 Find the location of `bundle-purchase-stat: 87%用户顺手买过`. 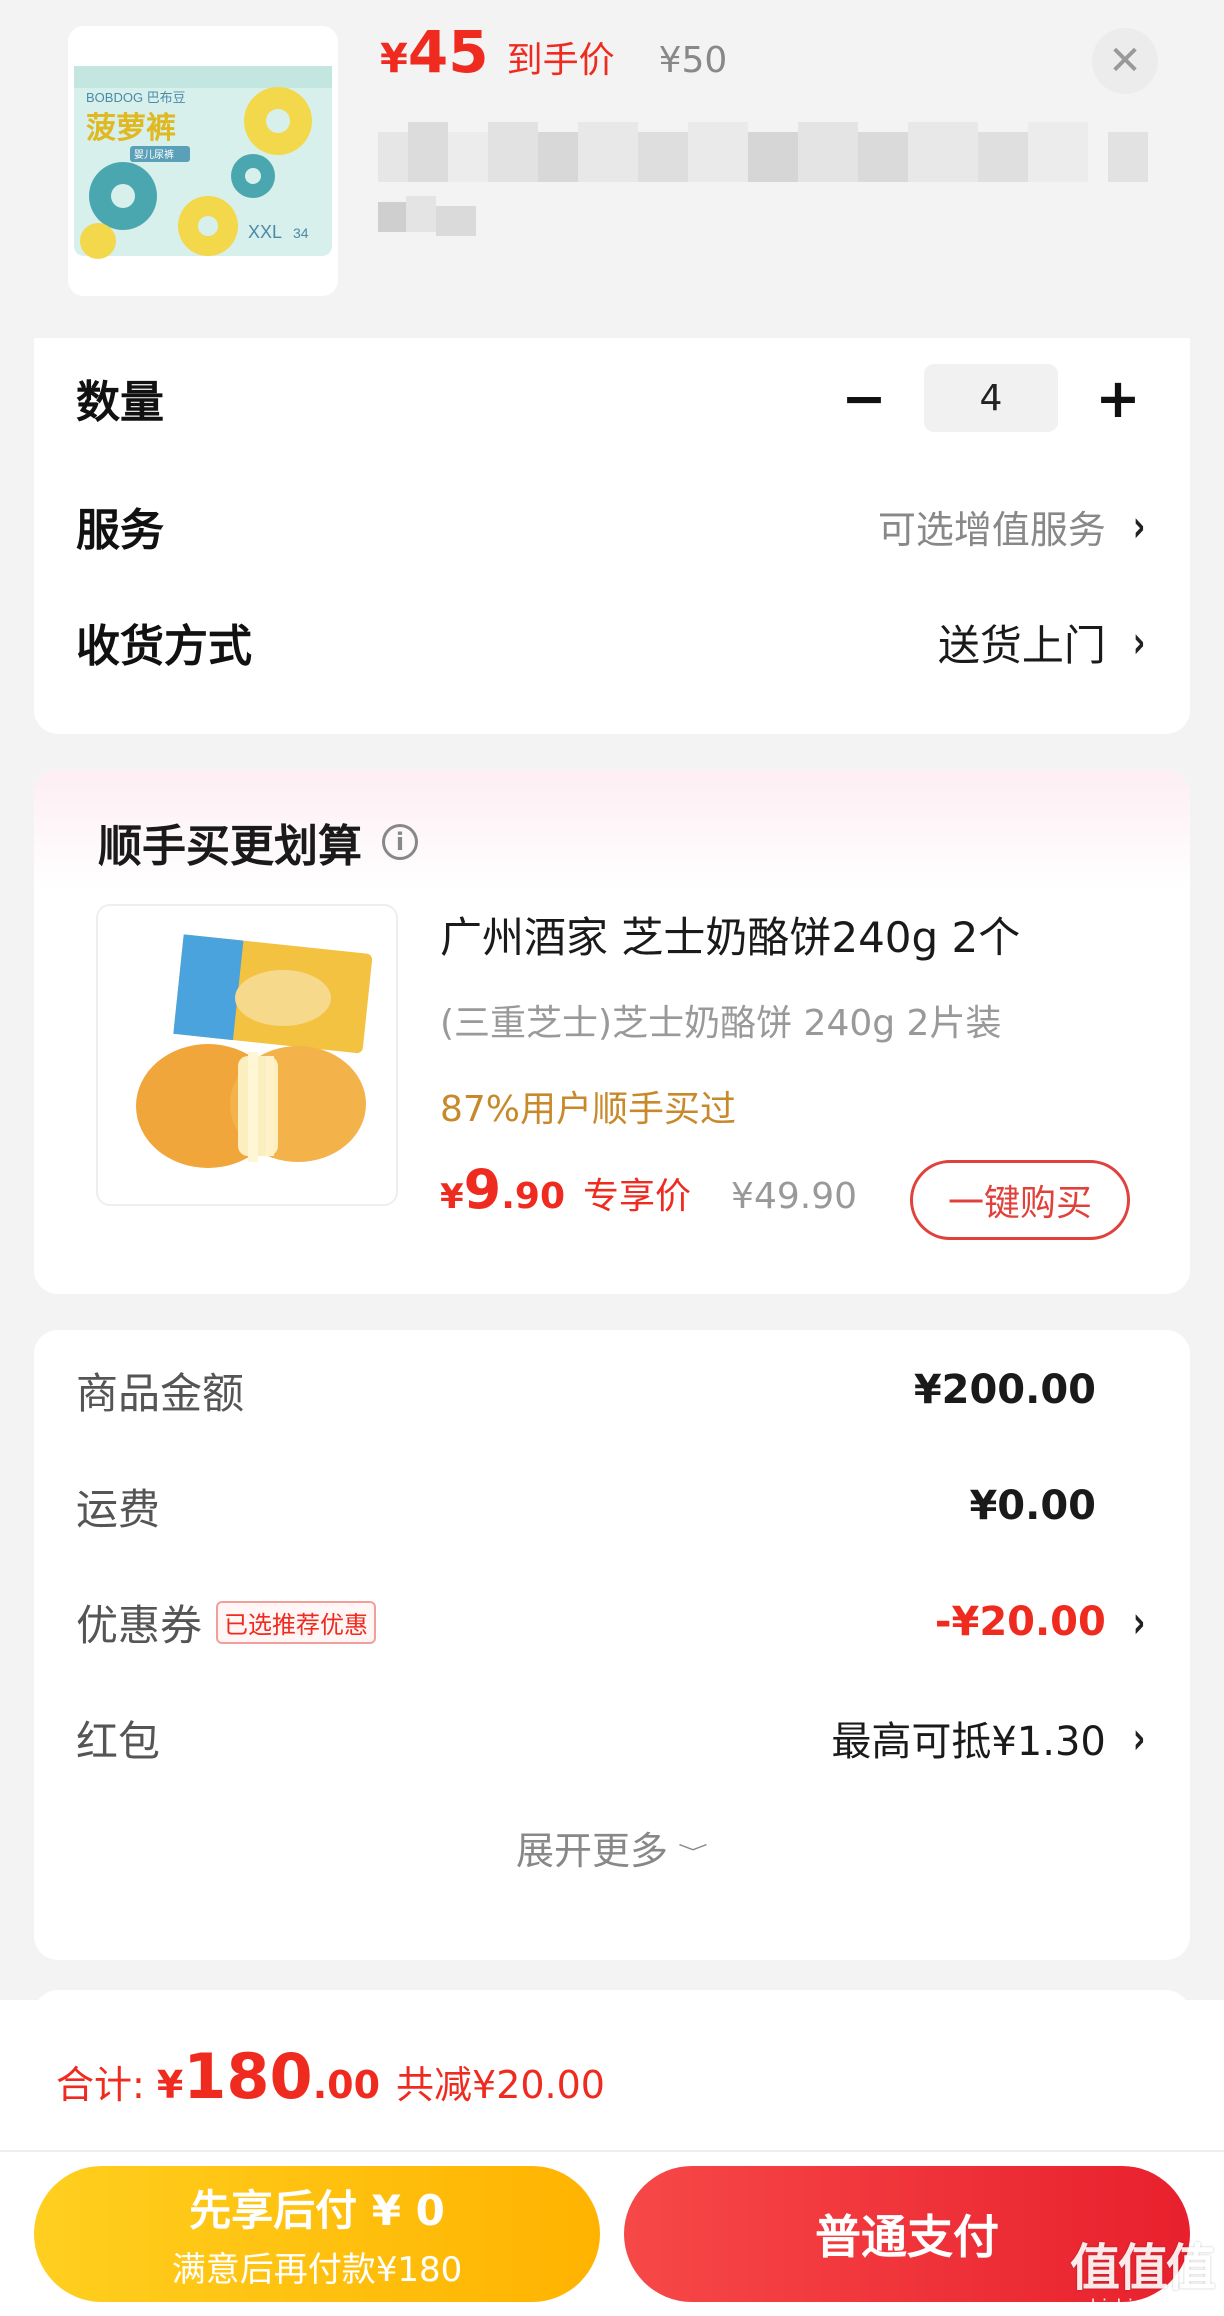

bundle-purchase-stat: 87%用户顺手买过 is located at coordinates (588, 1109).